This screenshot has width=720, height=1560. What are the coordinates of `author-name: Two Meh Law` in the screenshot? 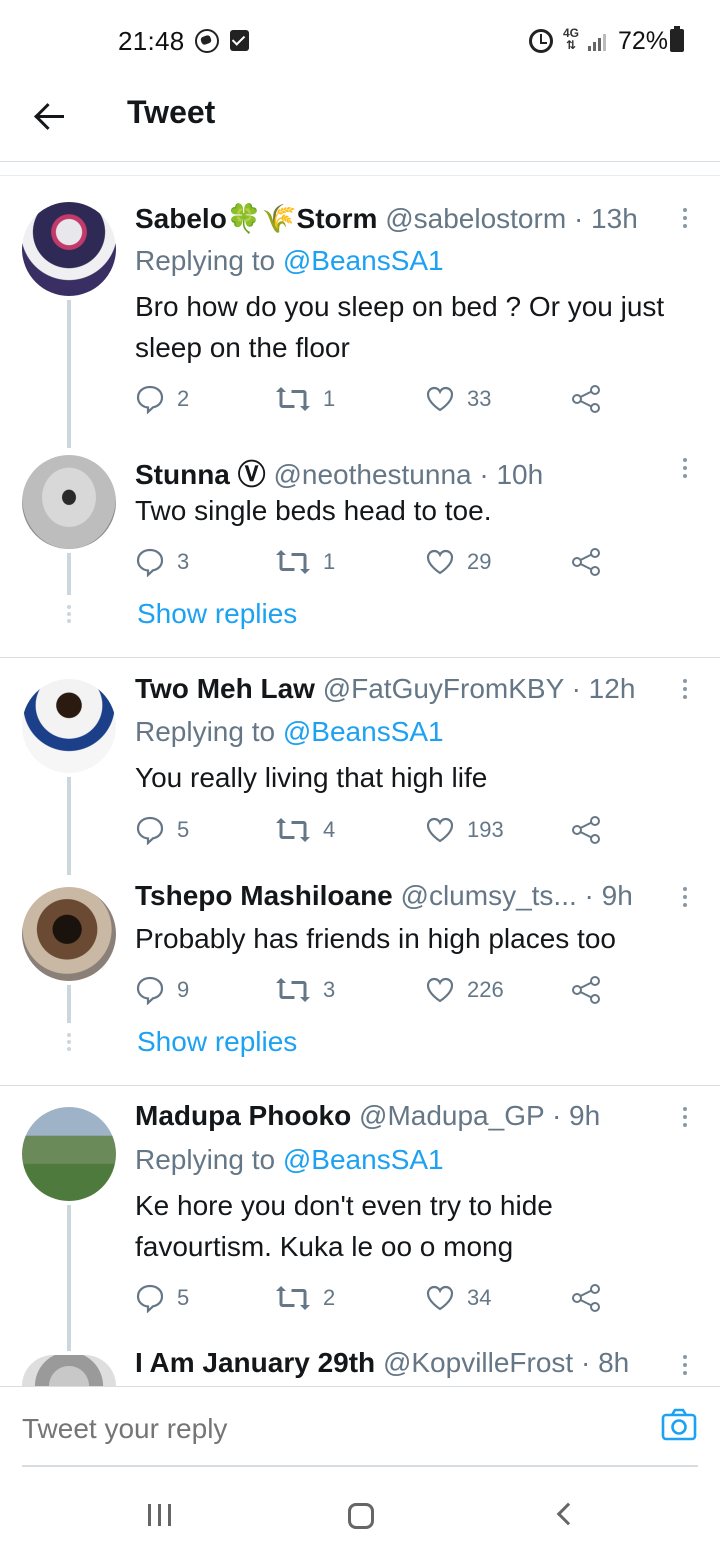 It's located at (225, 688).